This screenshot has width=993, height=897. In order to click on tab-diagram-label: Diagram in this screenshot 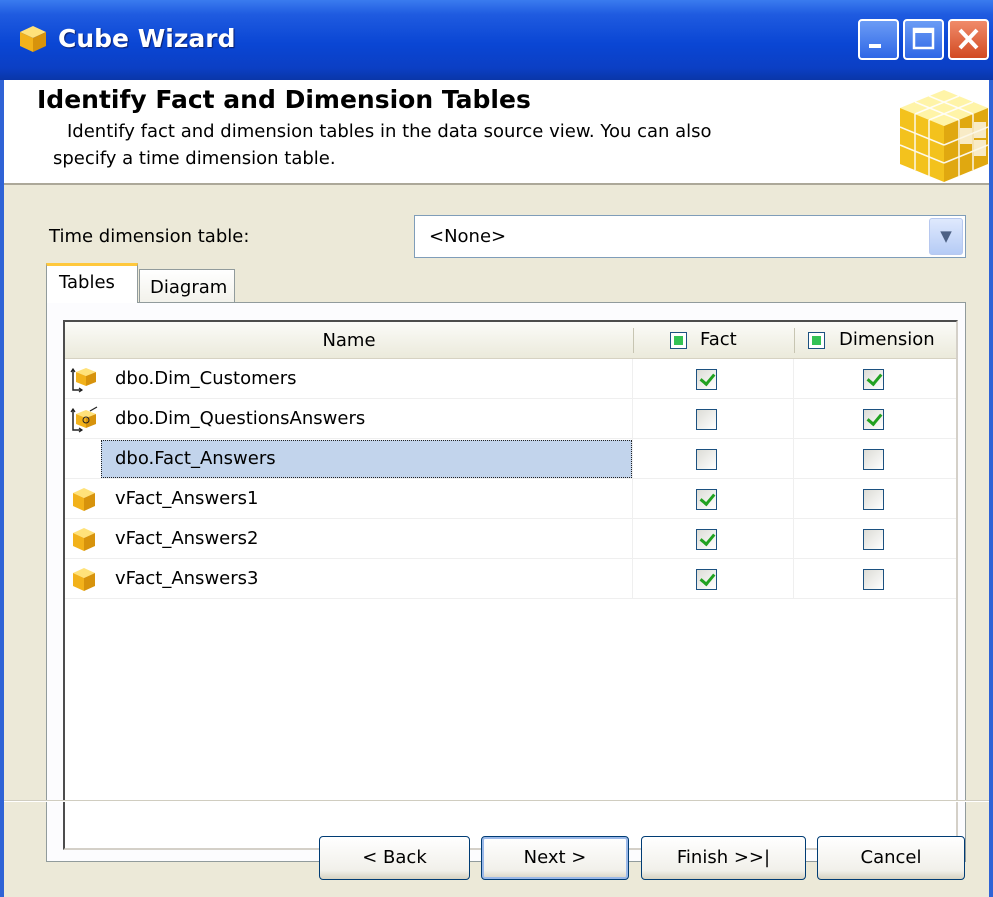, I will do `click(189, 287)`.